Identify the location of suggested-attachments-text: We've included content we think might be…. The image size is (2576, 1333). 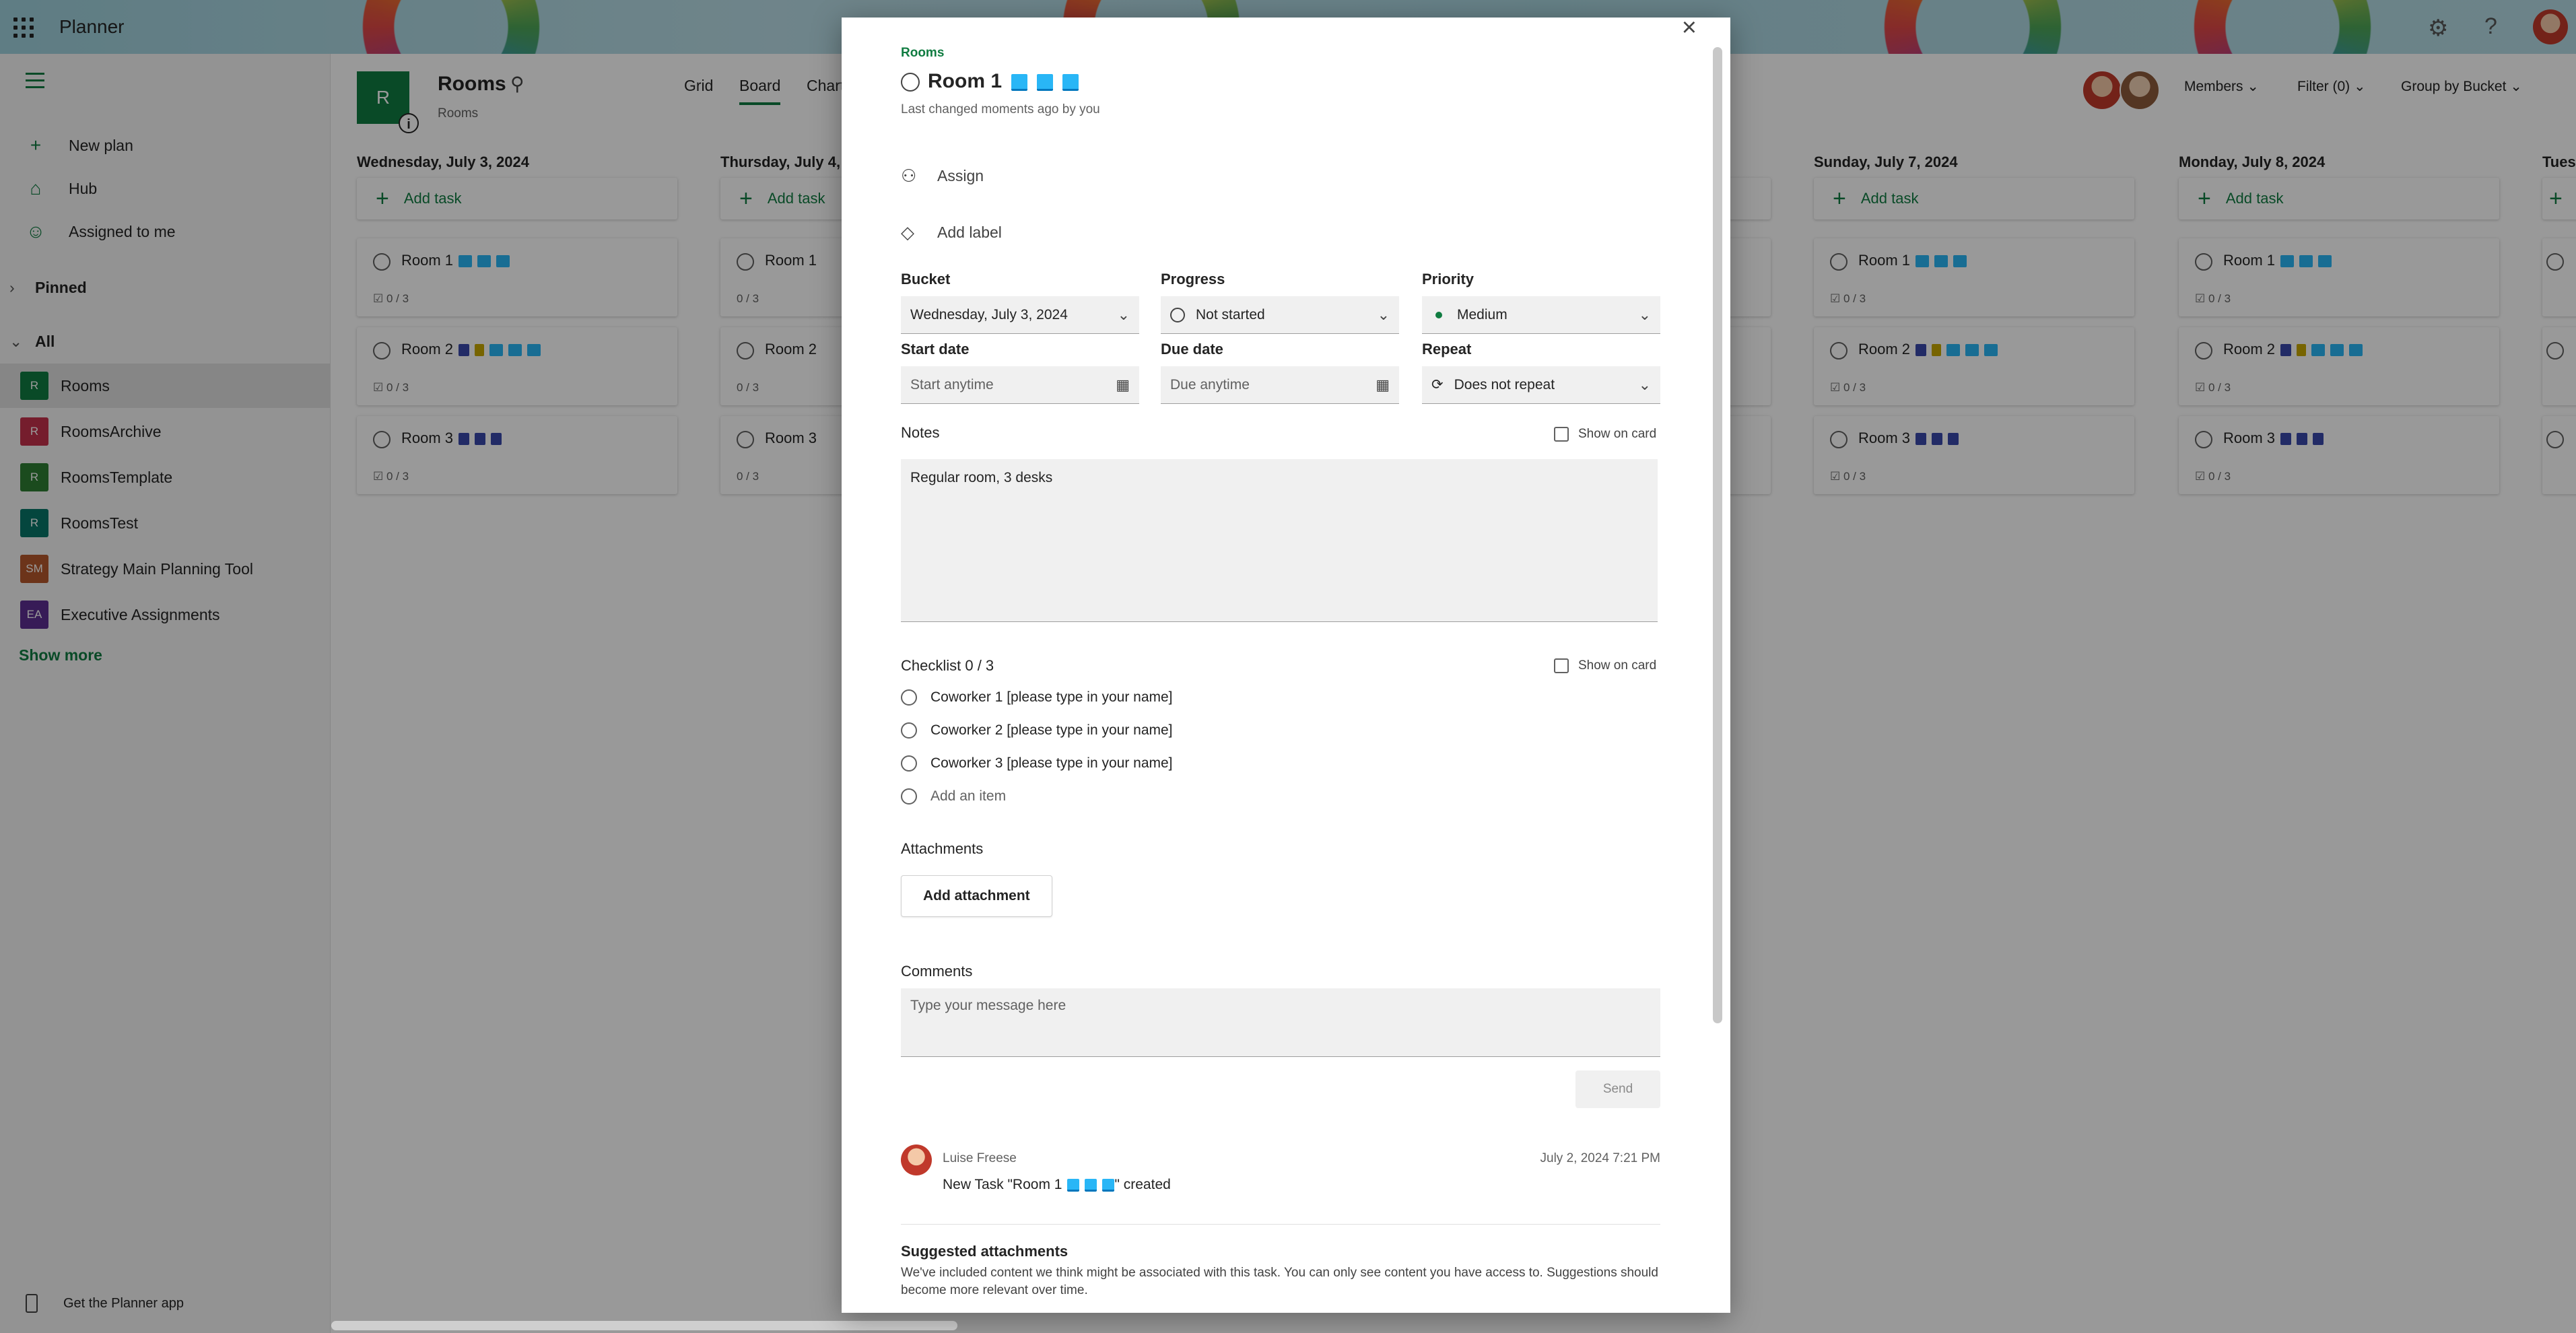
(1279, 1281).